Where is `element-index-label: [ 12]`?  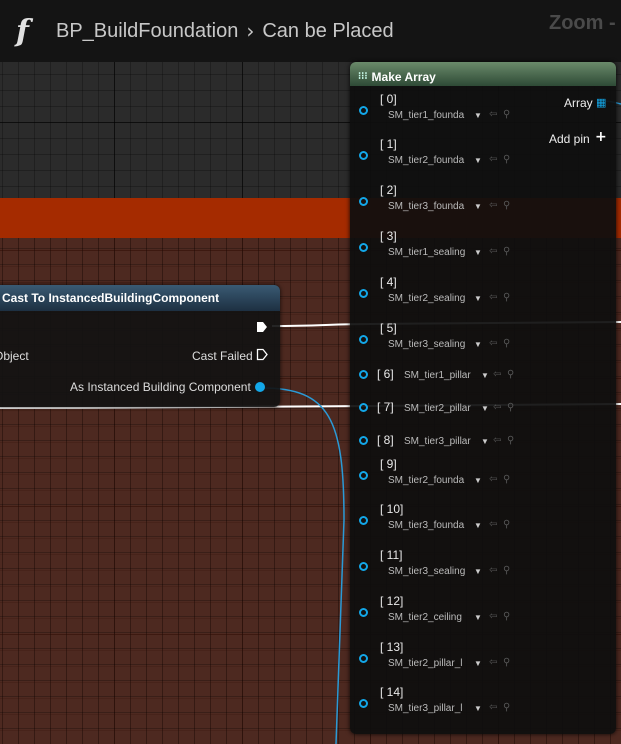 element-index-label: [ 12] is located at coordinates (392, 601).